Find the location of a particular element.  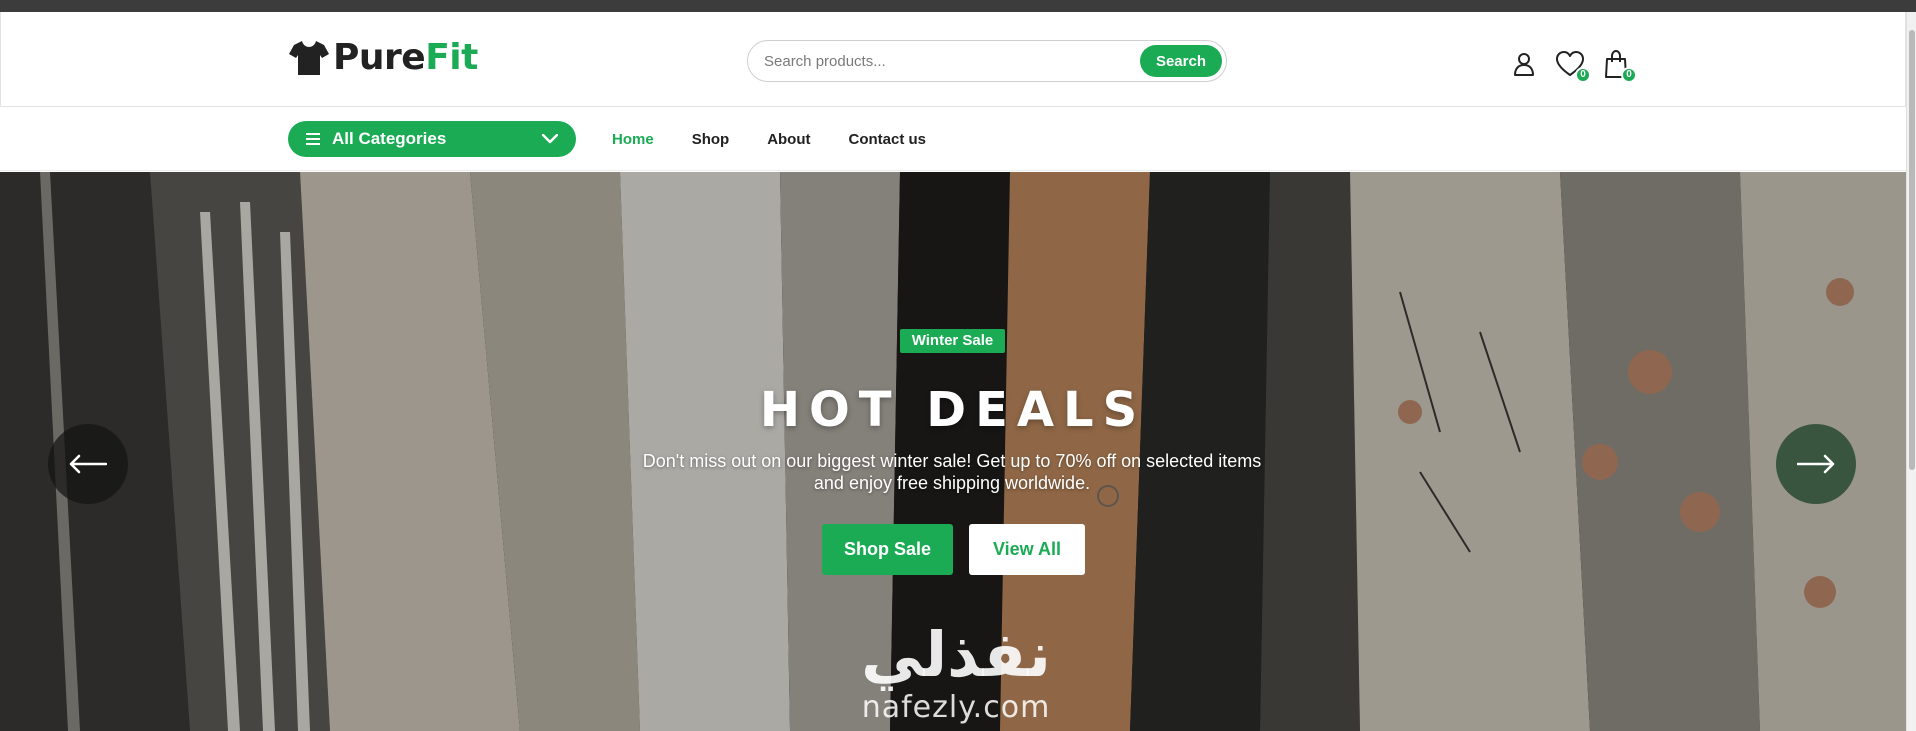

all-categories-label: All Categories is located at coordinates (389, 138).